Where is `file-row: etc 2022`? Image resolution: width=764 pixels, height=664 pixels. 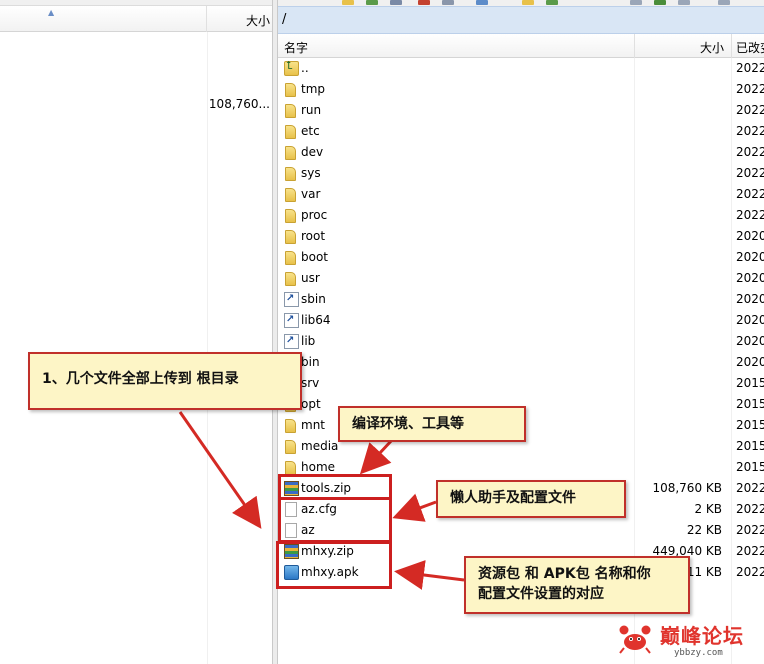
file-row: etc 2022 is located at coordinates (521, 131).